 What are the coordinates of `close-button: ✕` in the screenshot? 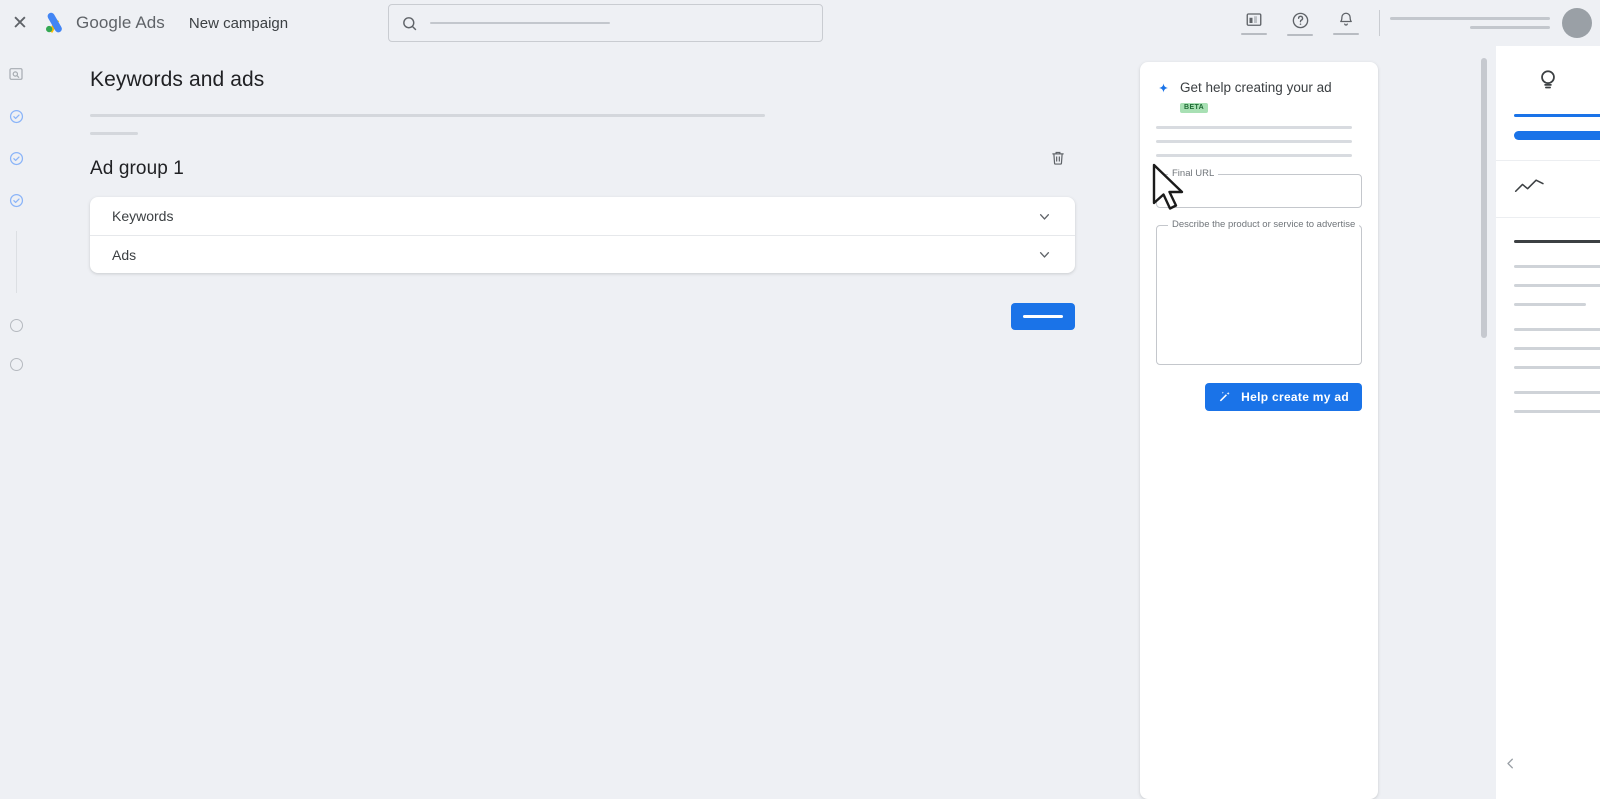 It's located at (20, 23).